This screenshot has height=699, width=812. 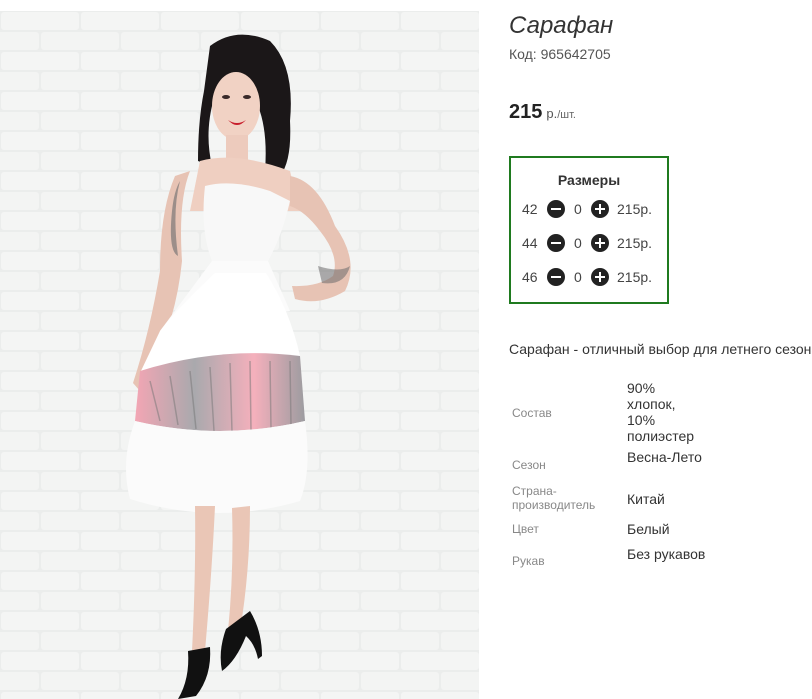 What do you see at coordinates (560, 54) in the screenshot?
I see `product-code: Код: 965642705` at bounding box center [560, 54].